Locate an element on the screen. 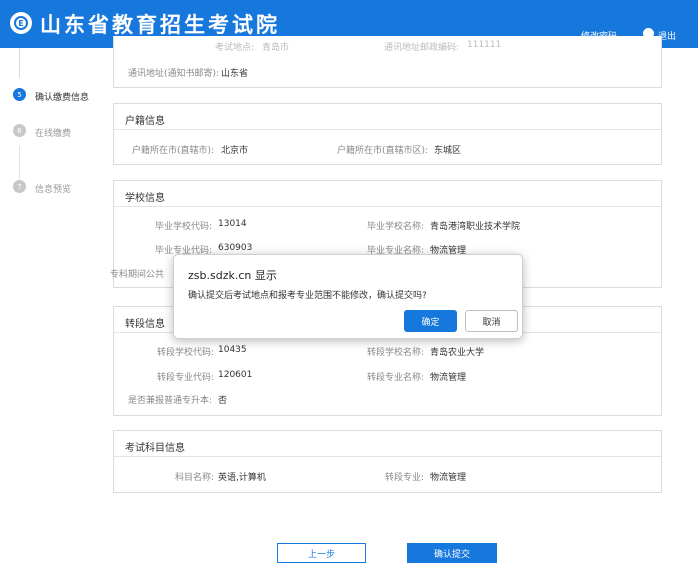 The width and height of the screenshot is (698, 584). major-code-value: 630903 is located at coordinates (235, 248).